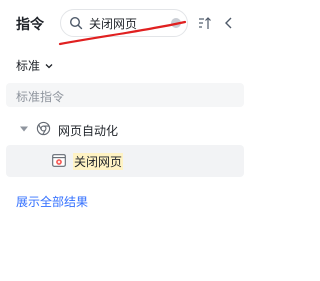  Describe the element at coordinates (43, 128) in the screenshot. I see `chrome-icon` at that location.